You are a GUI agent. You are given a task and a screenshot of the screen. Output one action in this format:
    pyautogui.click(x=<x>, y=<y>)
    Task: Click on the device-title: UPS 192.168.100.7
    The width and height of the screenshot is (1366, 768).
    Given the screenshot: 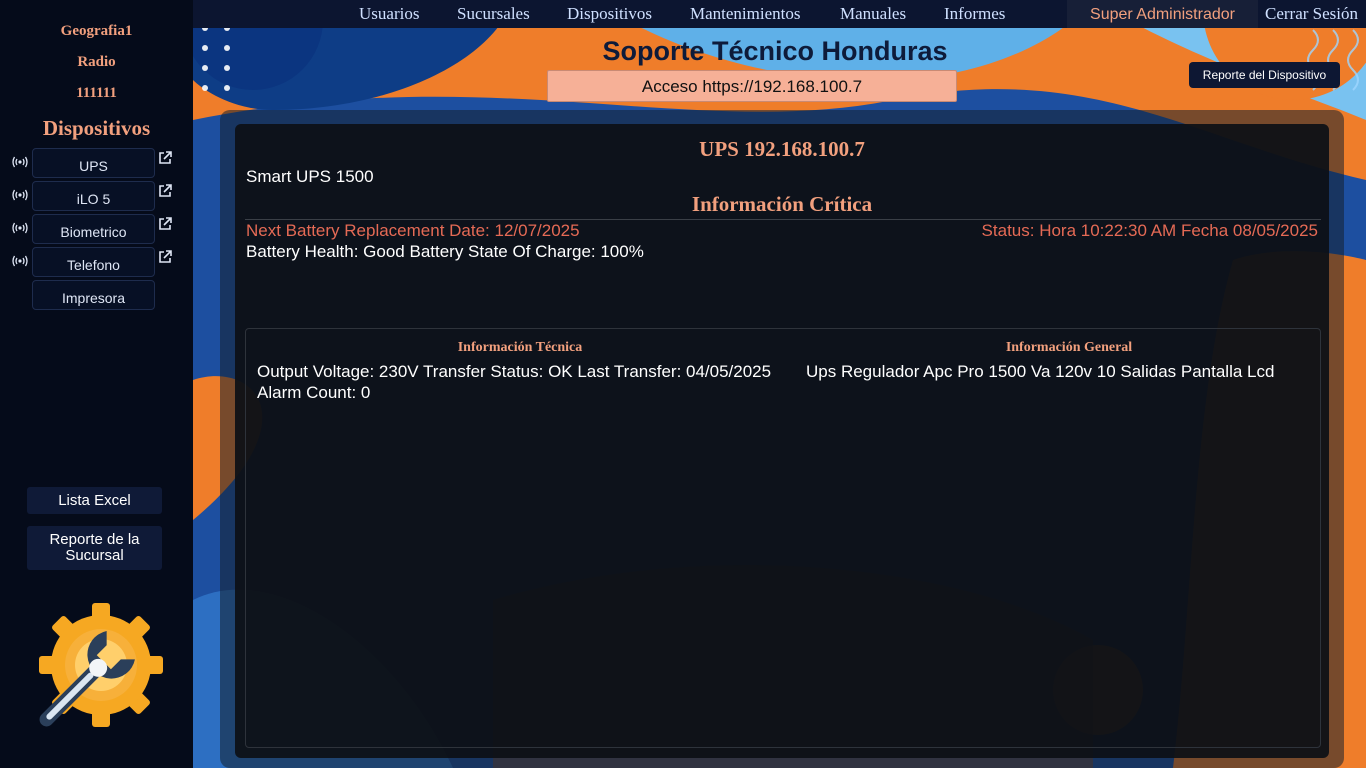 What is the action you would take?
    pyautogui.click(x=782, y=149)
    